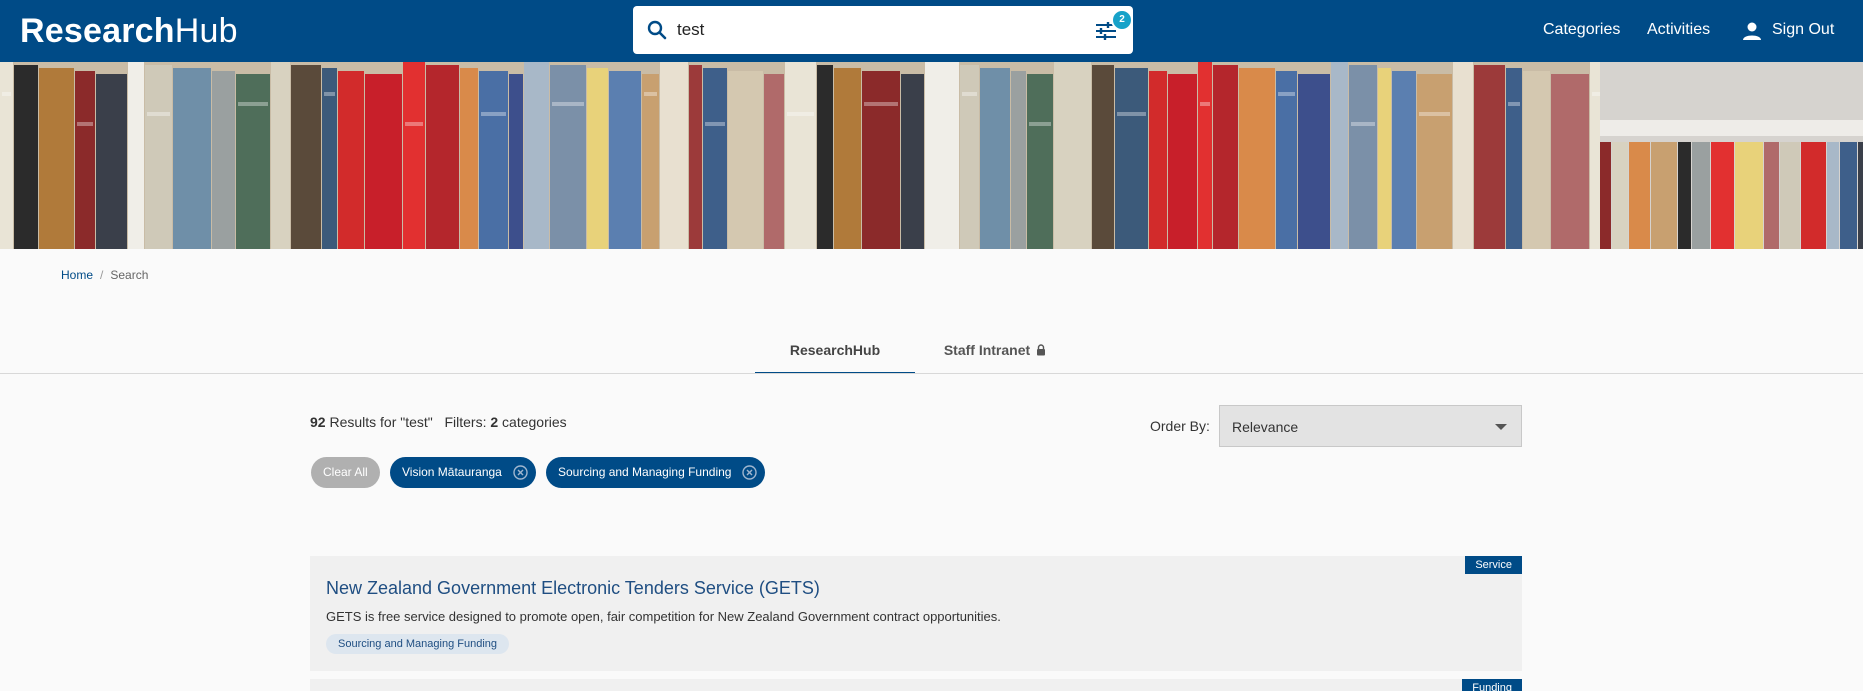 The height and width of the screenshot is (691, 1863). What do you see at coordinates (645, 472) in the screenshot?
I see `filter-chip-label: Sourcing and Managing Funding` at bounding box center [645, 472].